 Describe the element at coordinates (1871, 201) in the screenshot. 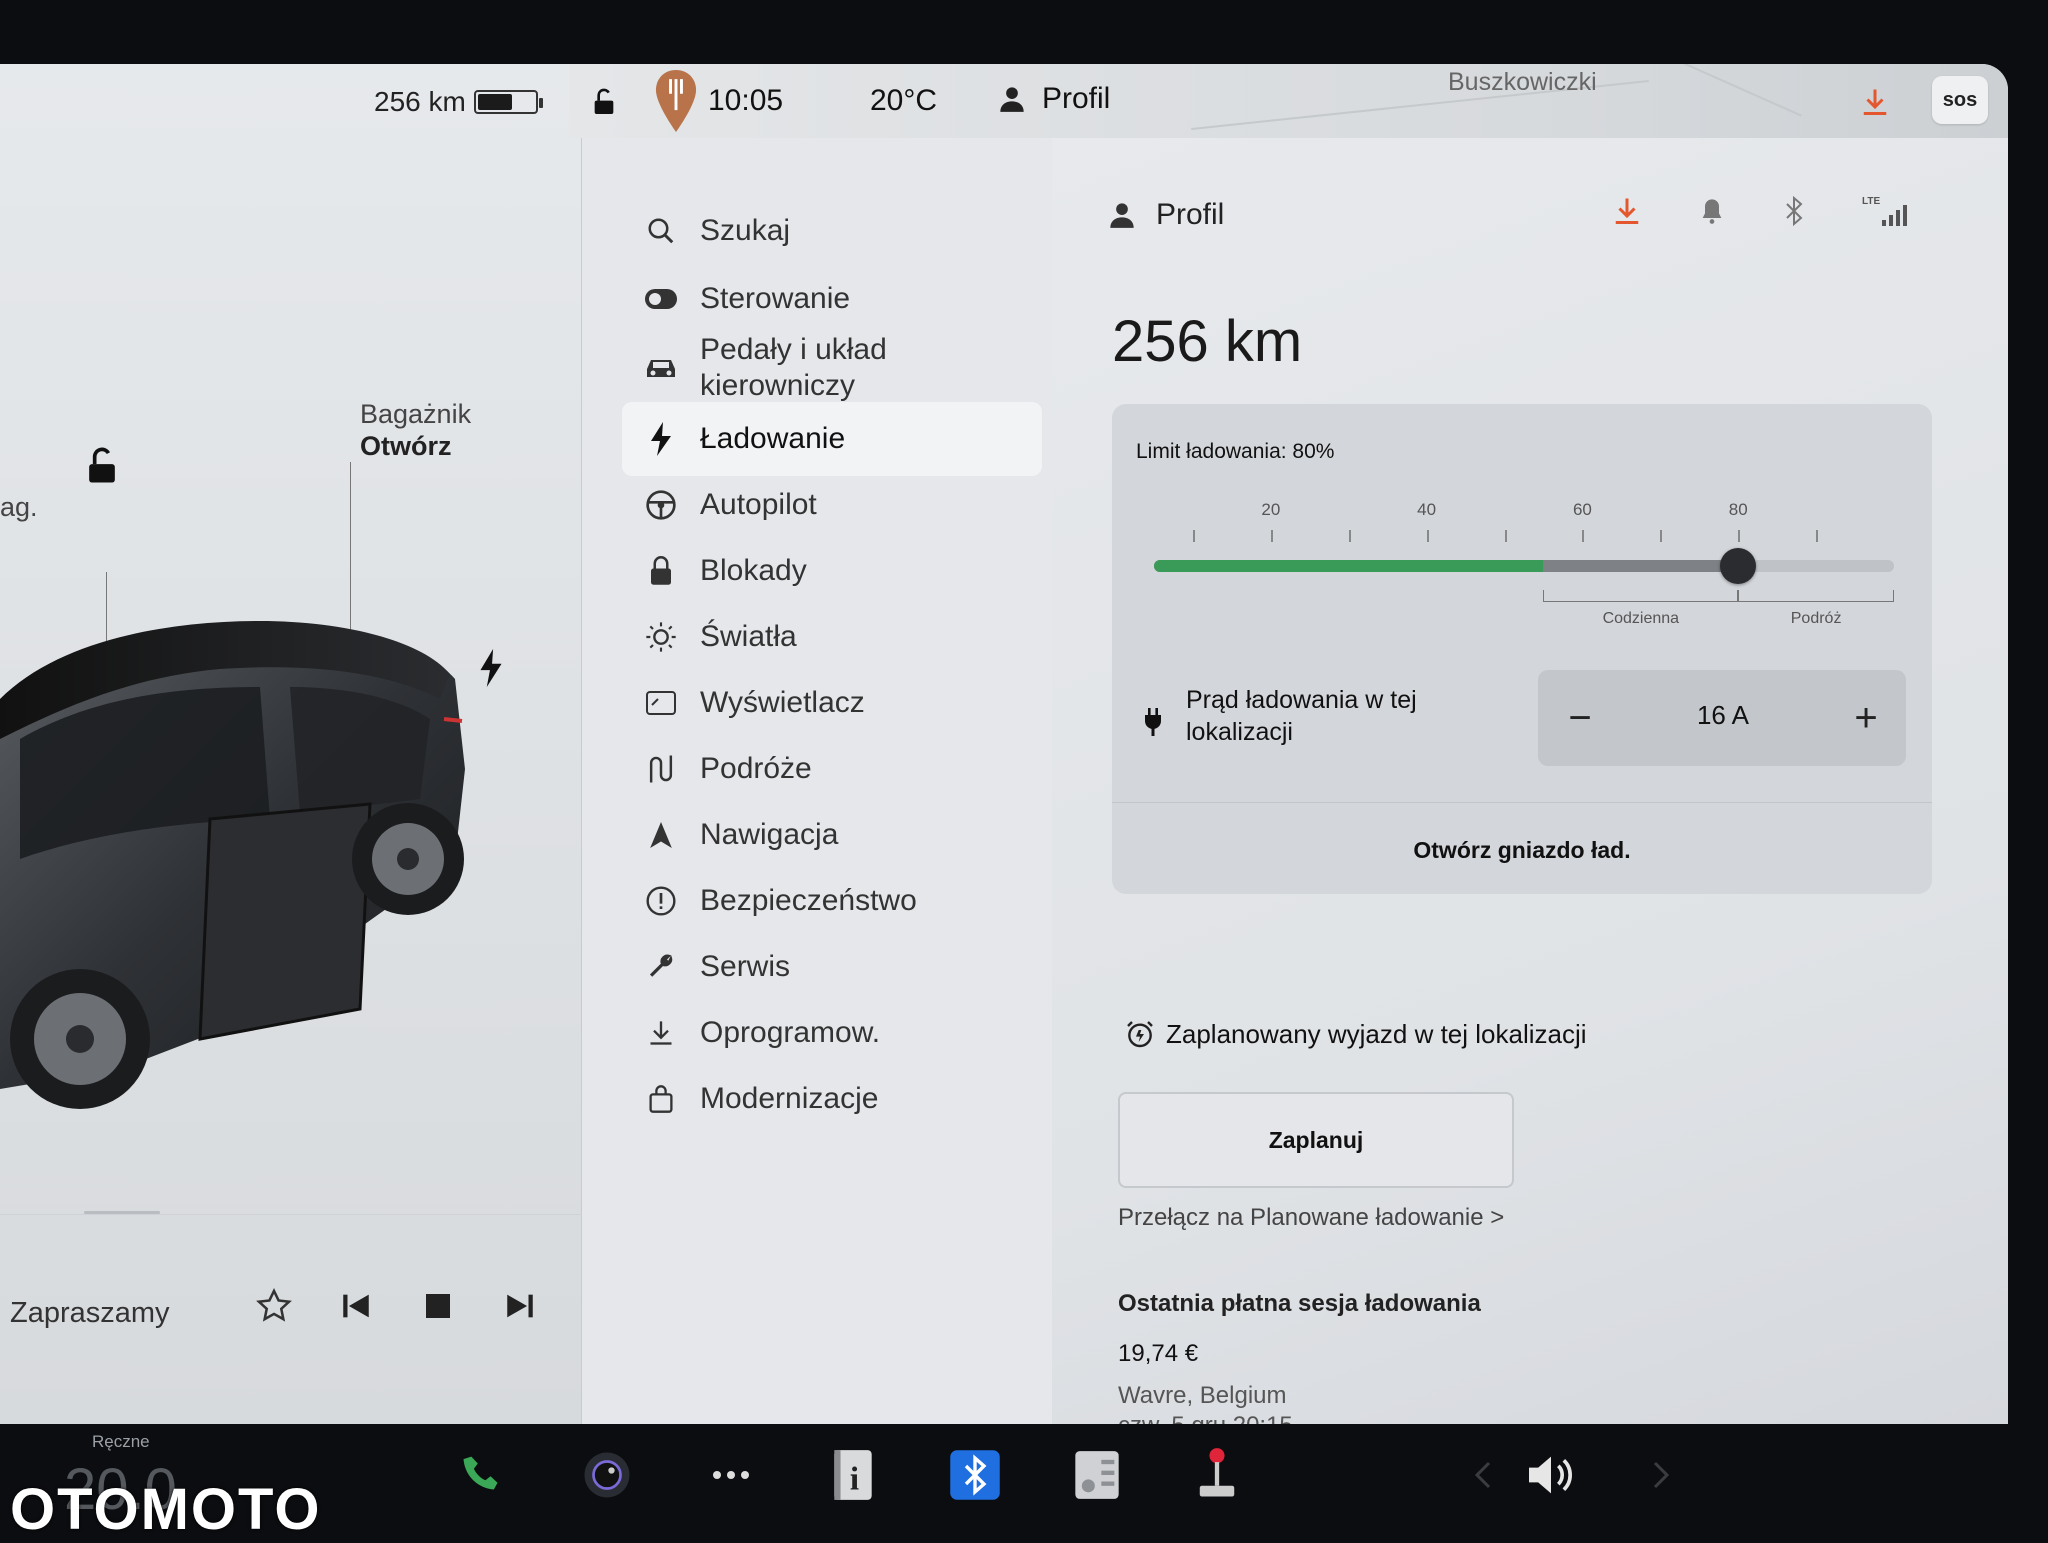

I see `svg-text: LTE` at that location.